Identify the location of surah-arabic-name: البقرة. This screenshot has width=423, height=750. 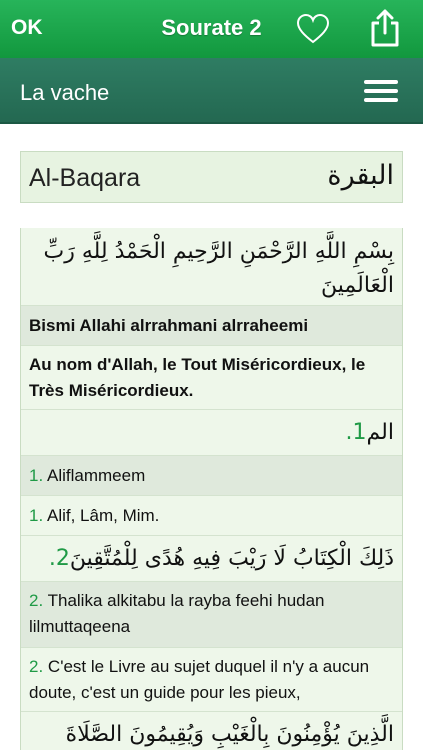
(360, 175).